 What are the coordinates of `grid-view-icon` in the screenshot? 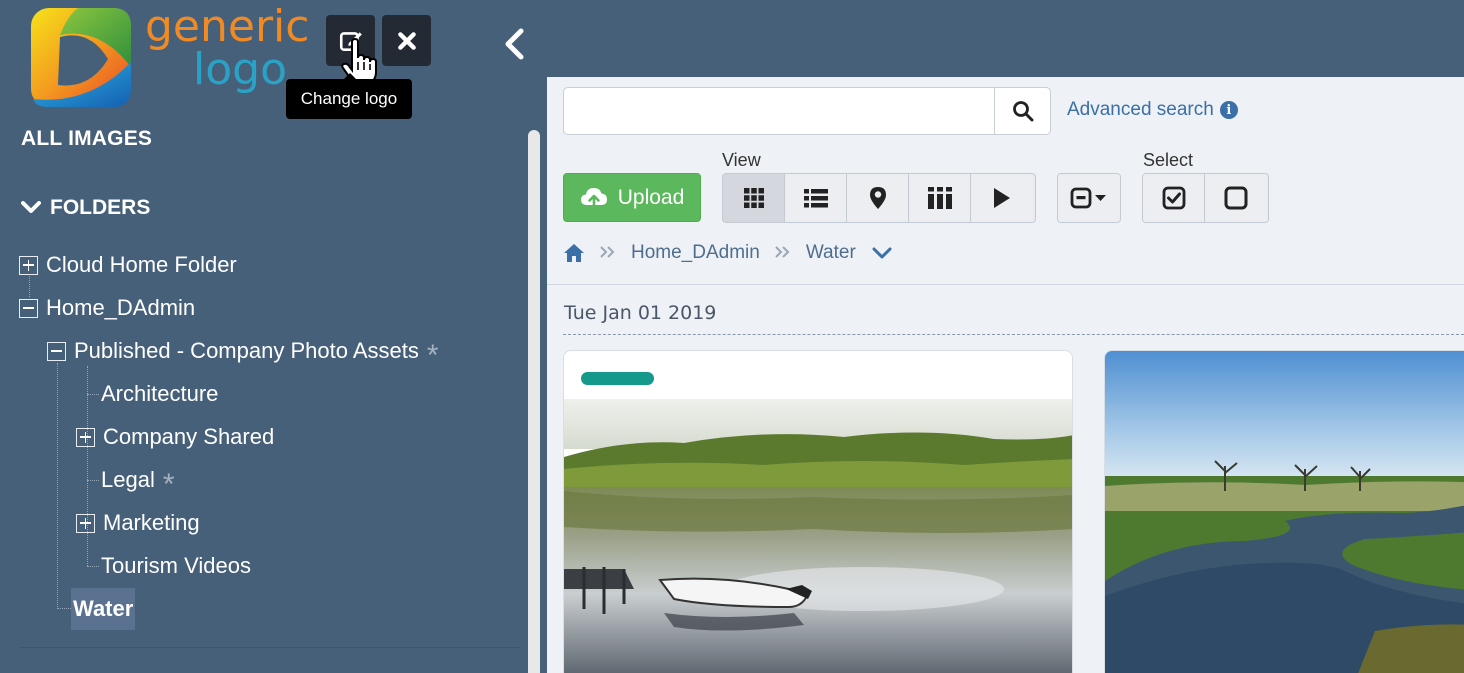 It's located at (753, 198).